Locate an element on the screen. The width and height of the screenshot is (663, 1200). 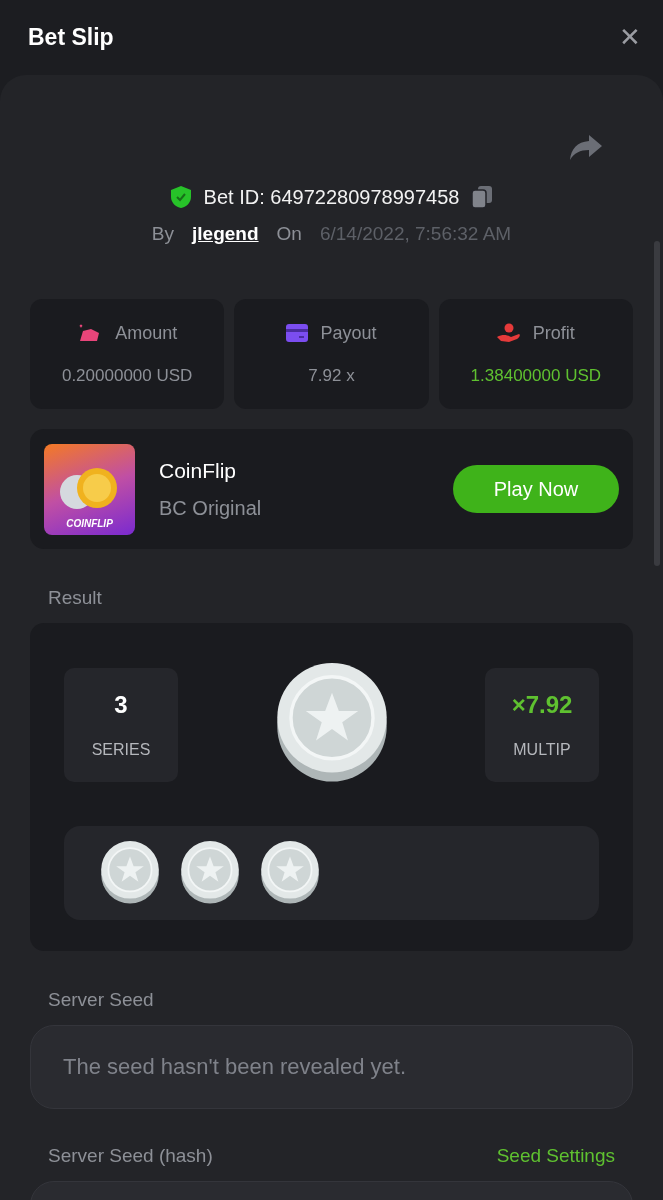
window-title: Bet Slip is located at coordinates (71, 37).